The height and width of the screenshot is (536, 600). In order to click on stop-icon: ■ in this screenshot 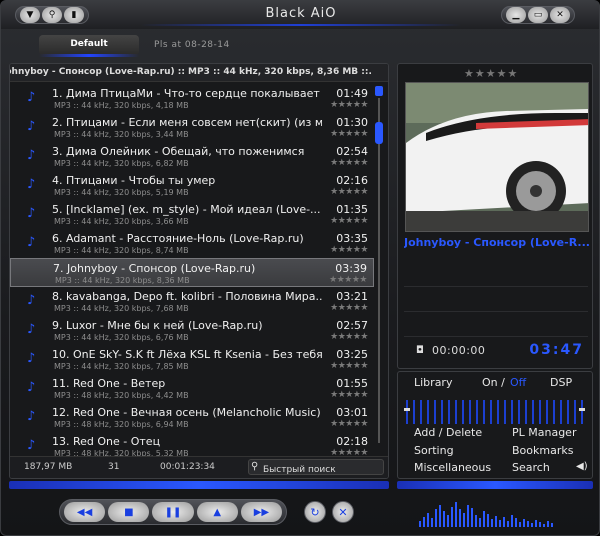, I will do `click(129, 512)`.